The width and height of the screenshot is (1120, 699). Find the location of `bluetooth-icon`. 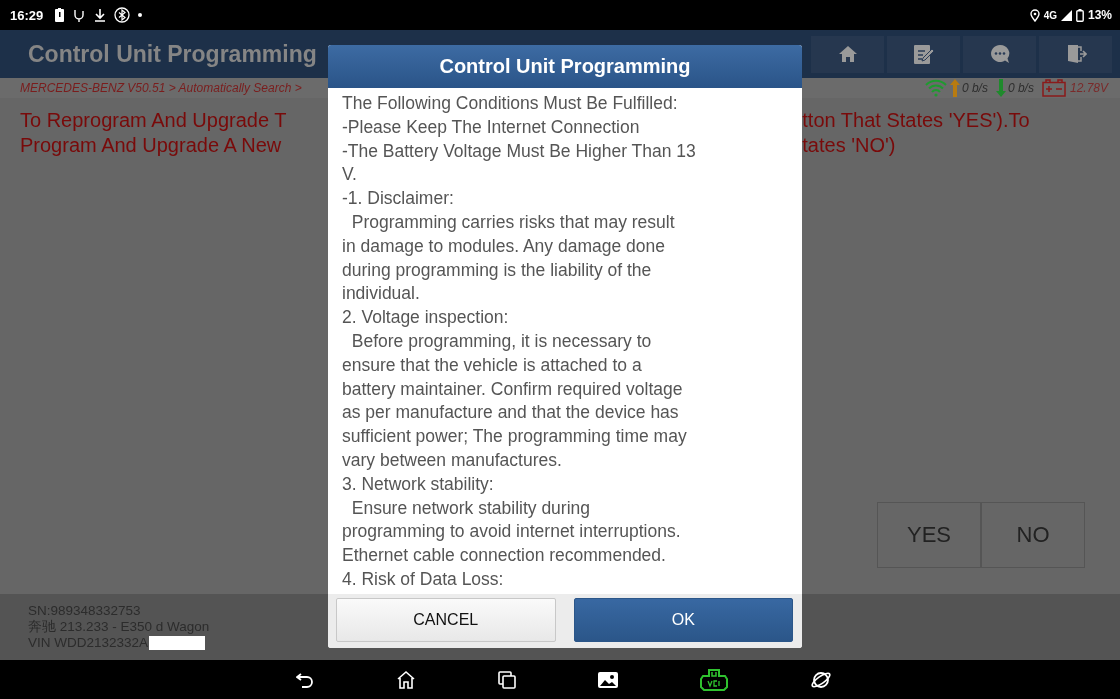

bluetooth-icon is located at coordinates (122, 15).